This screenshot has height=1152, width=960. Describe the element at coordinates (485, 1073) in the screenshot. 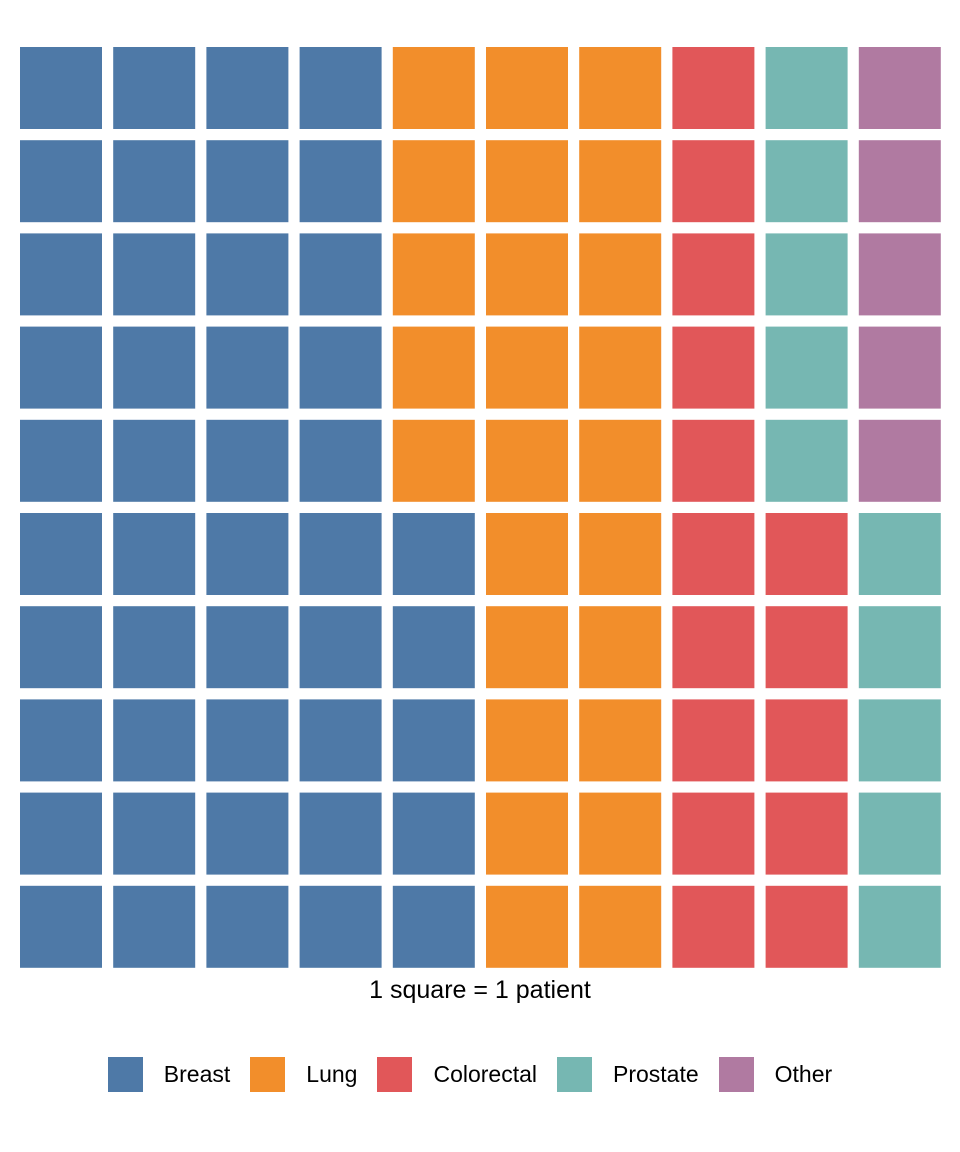

I see `legend-label-colorectal: Colorectal` at that location.